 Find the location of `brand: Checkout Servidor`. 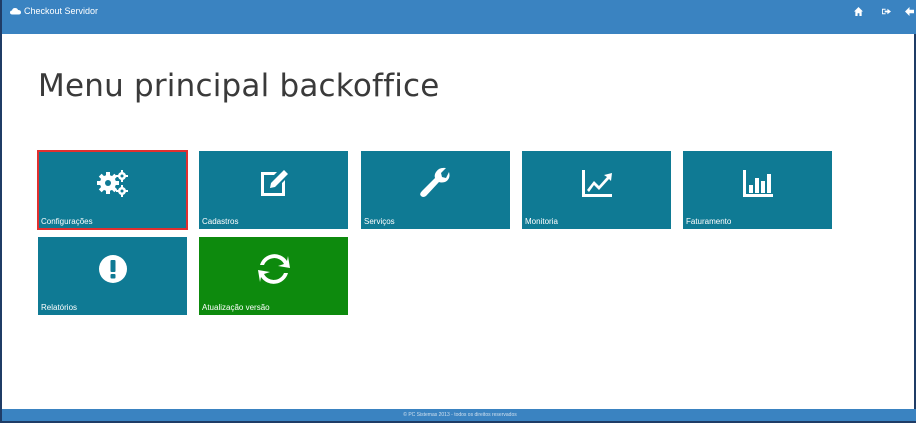

brand: Checkout Servidor is located at coordinates (54, 11).